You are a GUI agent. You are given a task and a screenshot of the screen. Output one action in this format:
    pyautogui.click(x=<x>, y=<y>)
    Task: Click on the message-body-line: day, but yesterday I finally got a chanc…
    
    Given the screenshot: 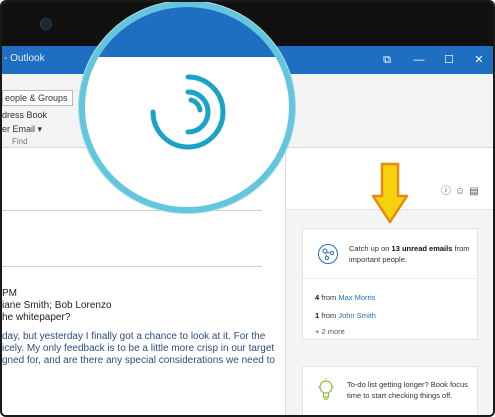 What is the action you would take?
    pyautogui.click(x=134, y=336)
    